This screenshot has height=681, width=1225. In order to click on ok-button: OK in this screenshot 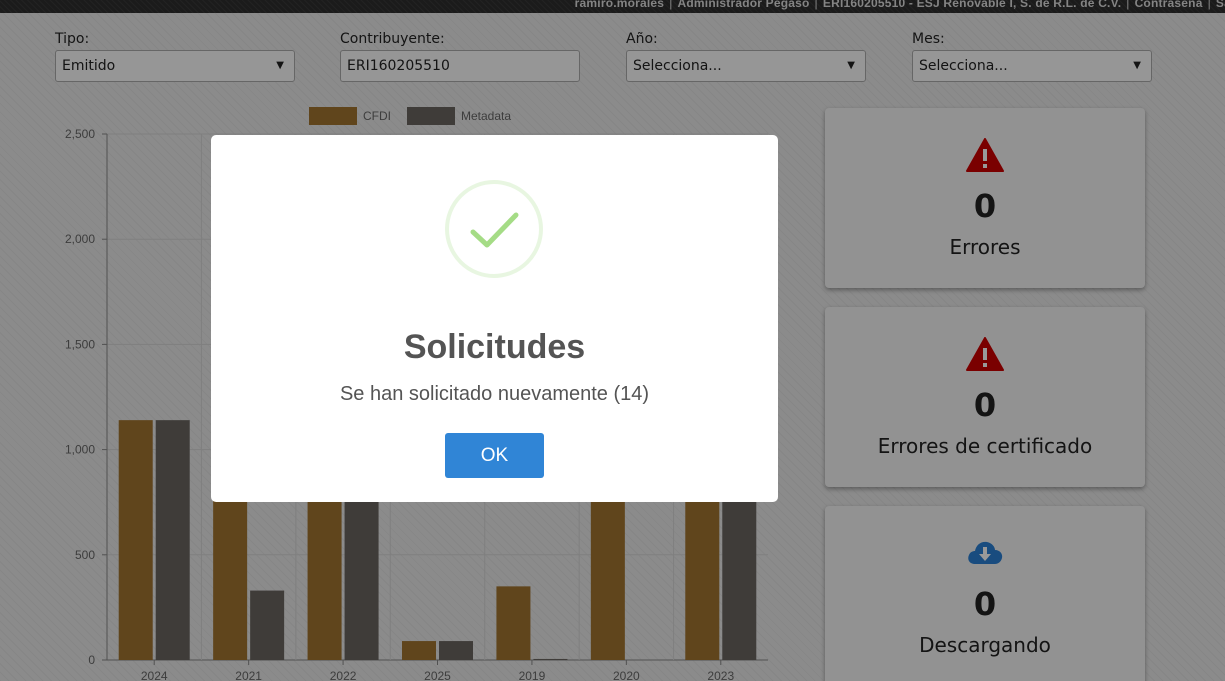, I will do `click(494, 455)`.